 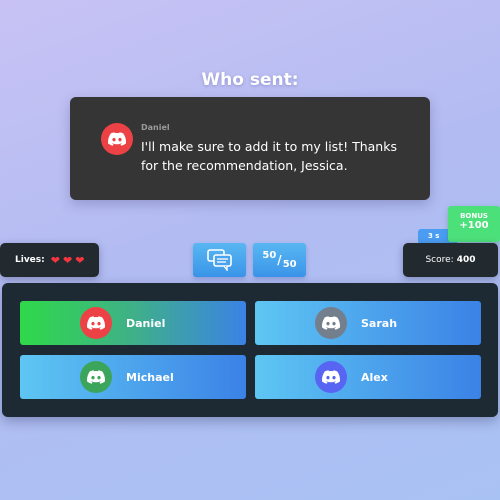 I want to click on lives-panel: Lives: ❤ ❤ ❤, so click(x=49, y=260).